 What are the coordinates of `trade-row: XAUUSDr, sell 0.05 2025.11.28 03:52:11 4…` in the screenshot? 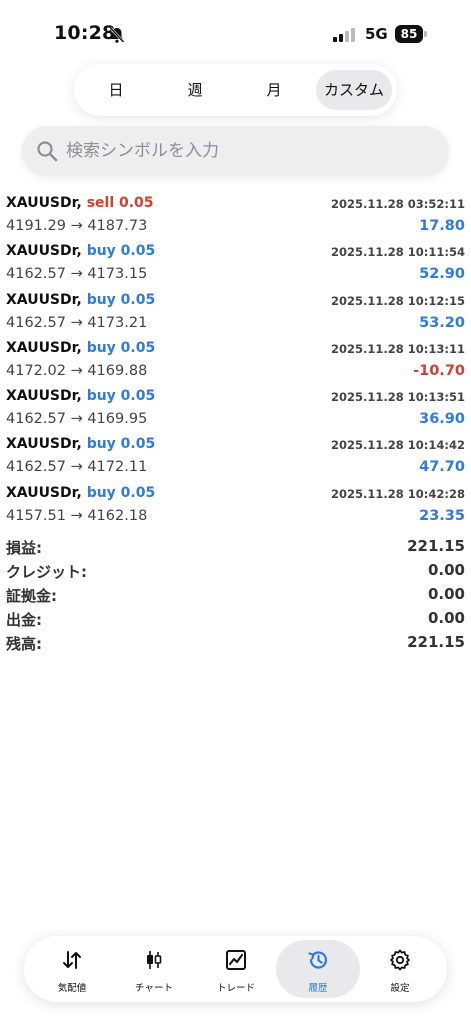 It's located at (235, 217).